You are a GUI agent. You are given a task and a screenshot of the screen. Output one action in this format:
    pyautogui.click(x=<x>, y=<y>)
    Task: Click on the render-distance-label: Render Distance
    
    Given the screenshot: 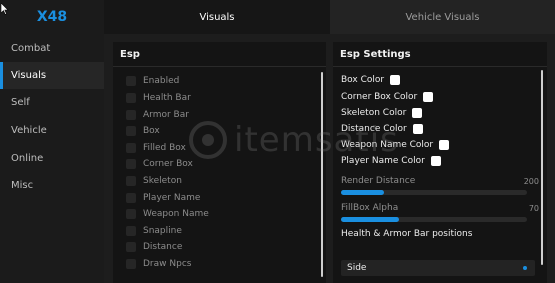 What is the action you would take?
    pyautogui.click(x=378, y=181)
    